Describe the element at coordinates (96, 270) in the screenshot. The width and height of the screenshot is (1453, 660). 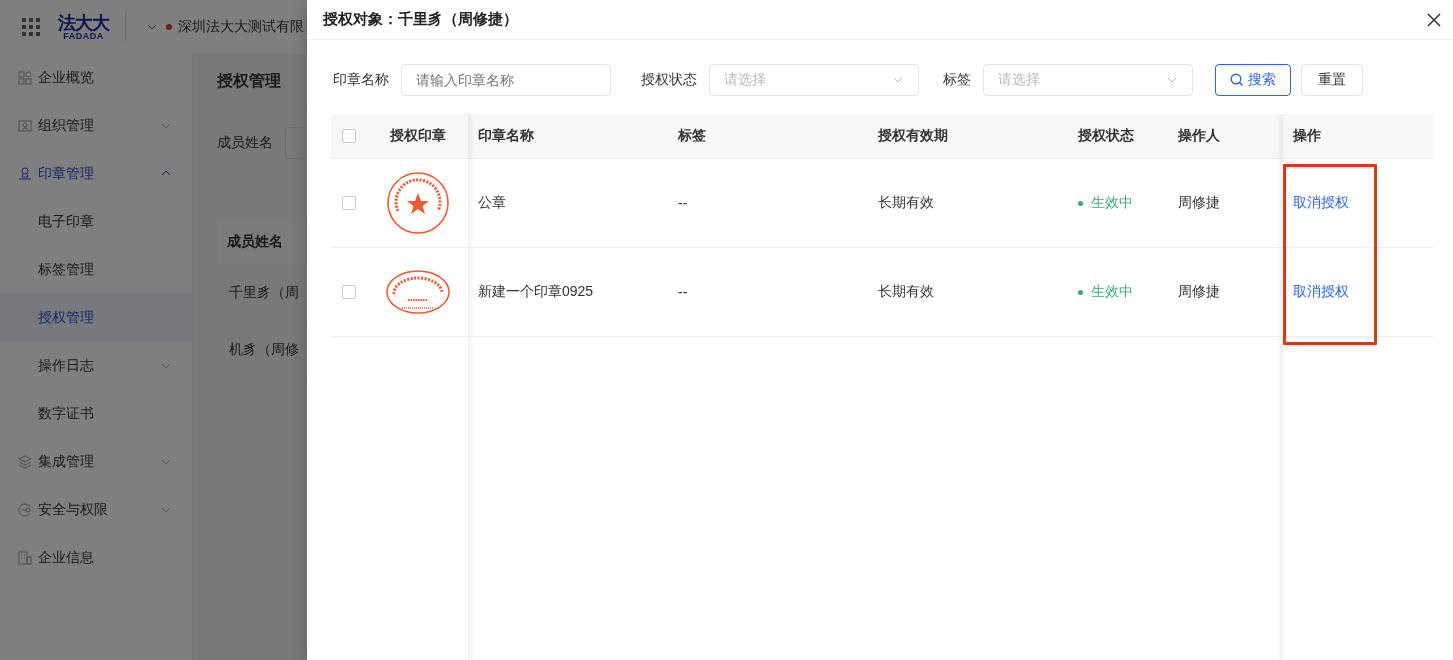
I see `sidebar-item: 标签管理` at that location.